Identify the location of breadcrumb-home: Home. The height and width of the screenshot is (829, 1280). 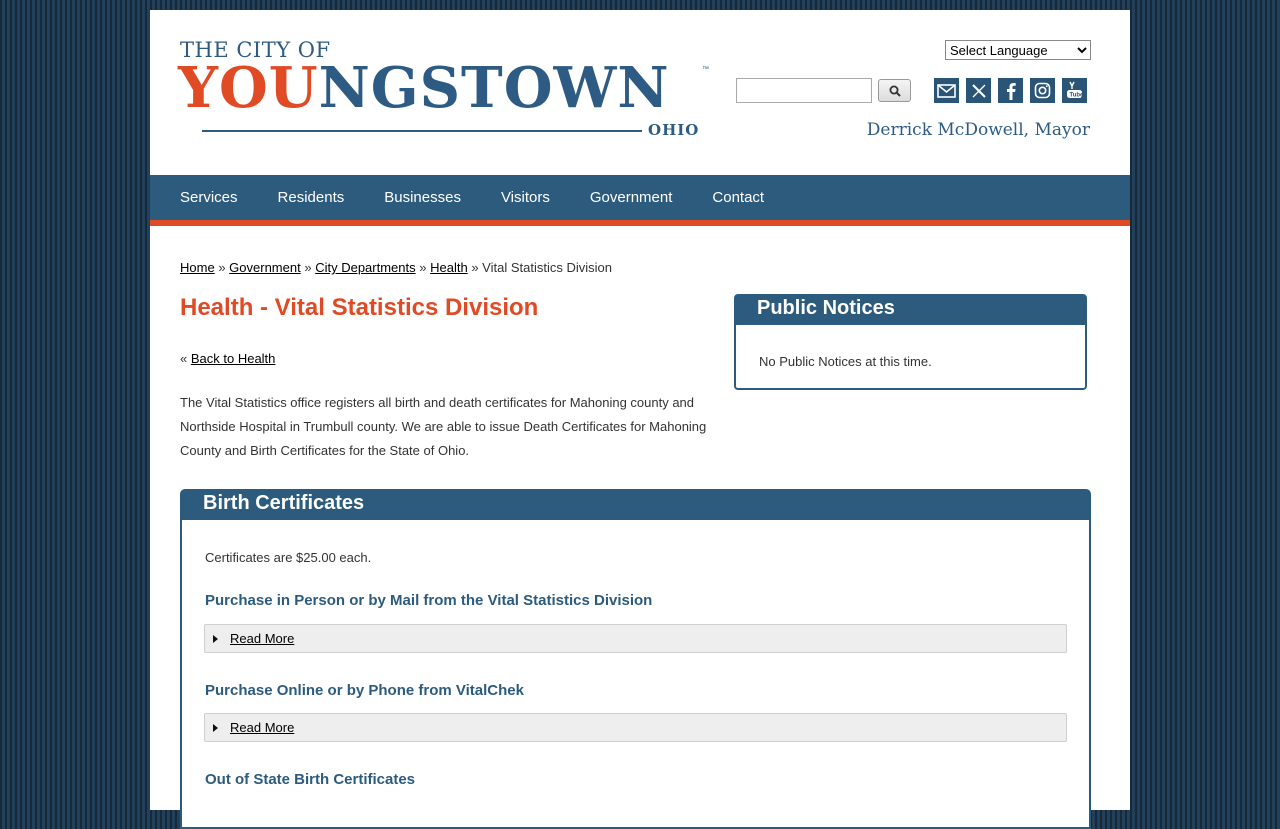
(197, 267).